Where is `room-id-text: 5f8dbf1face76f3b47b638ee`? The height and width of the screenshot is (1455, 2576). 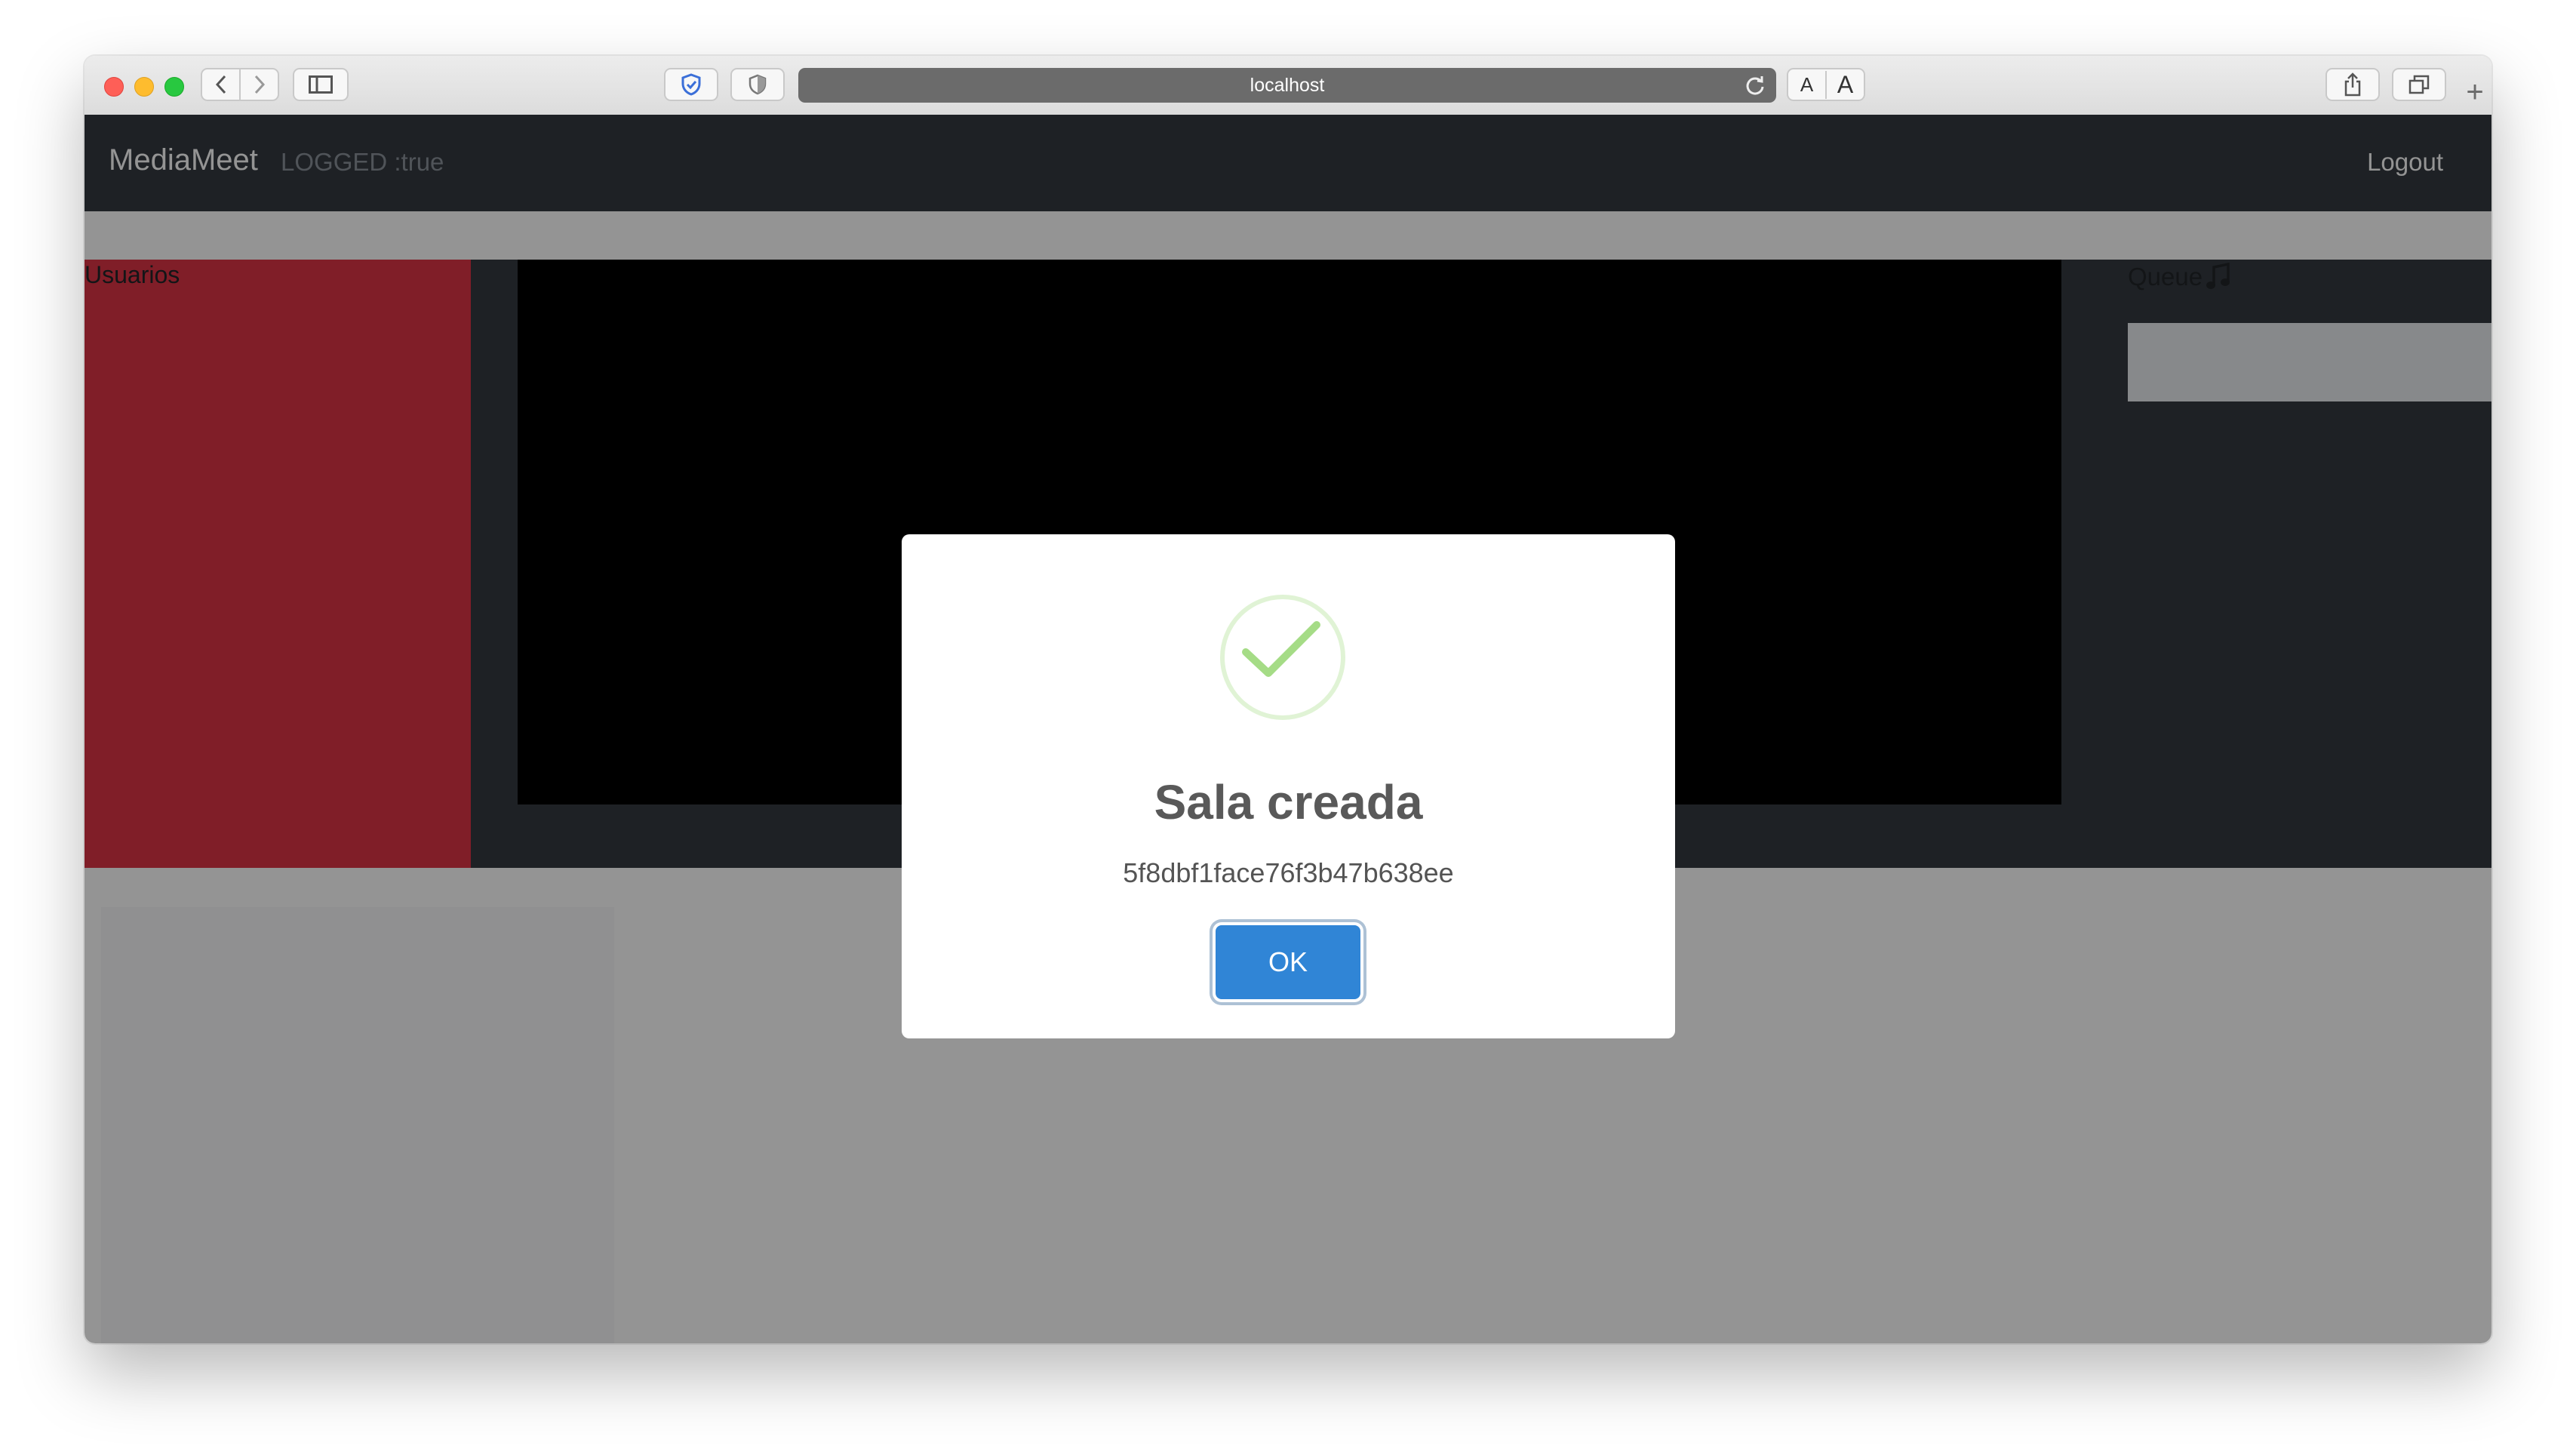 room-id-text: 5f8dbf1face76f3b47b638ee is located at coordinates (1288, 872).